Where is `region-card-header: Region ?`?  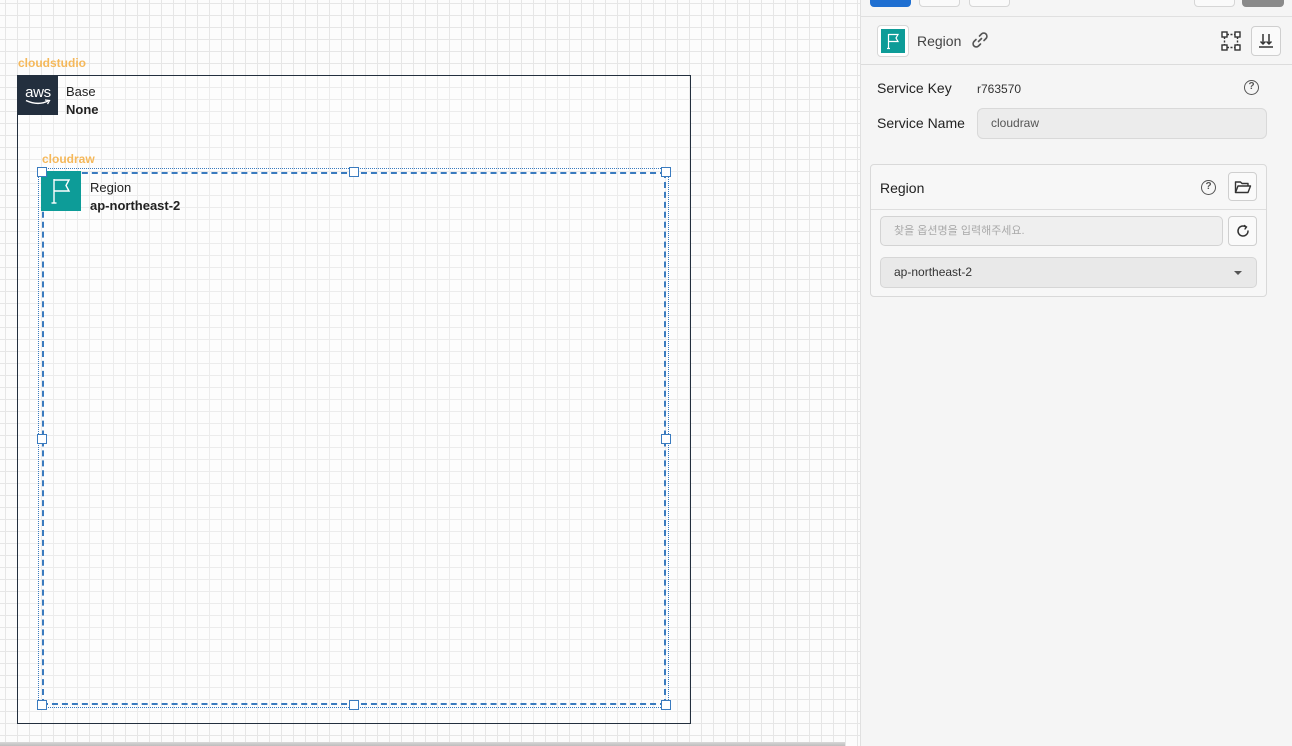
region-card-header: Region ? is located at coordinates (1068, 187).